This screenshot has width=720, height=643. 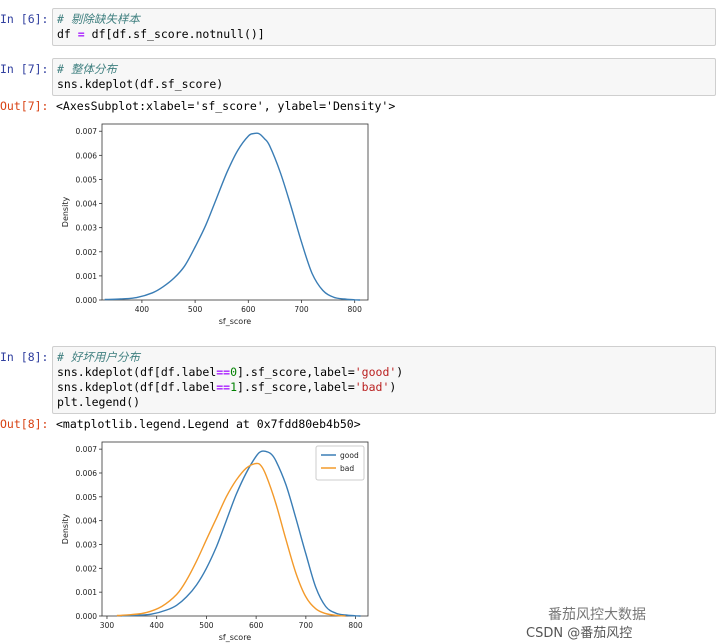 I want to click on code-token: 'bad', so click(x=372, y=387).